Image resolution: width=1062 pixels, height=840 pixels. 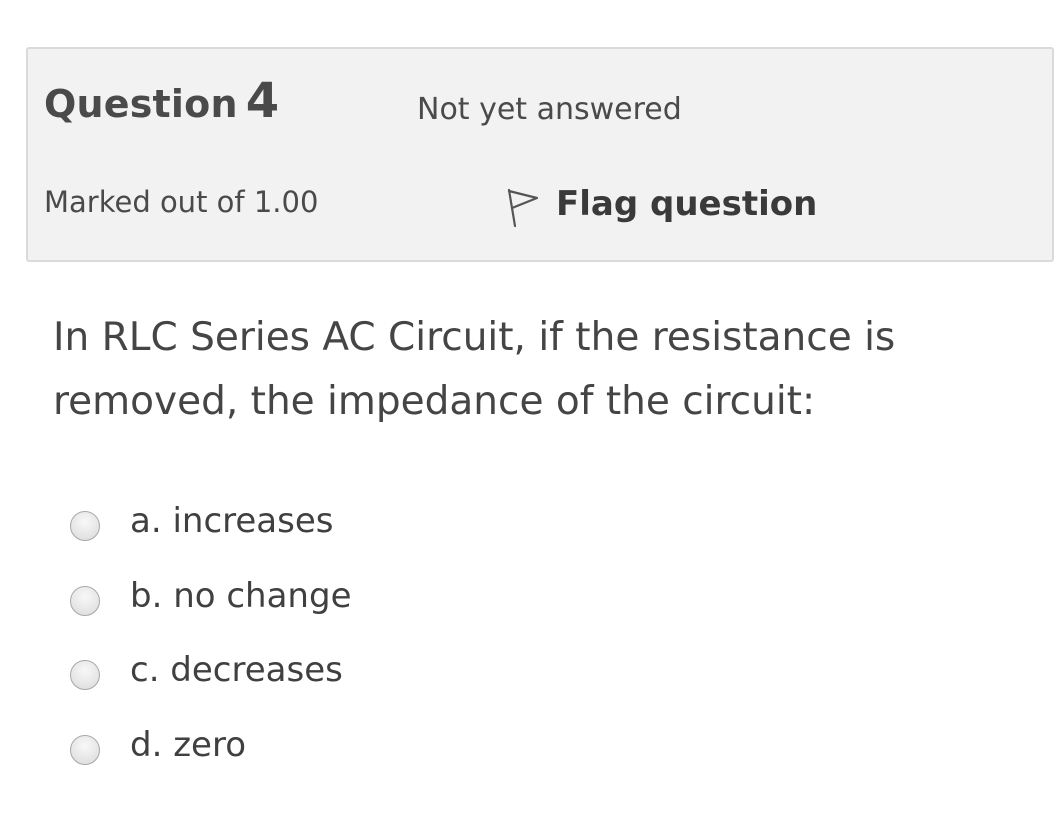 I want to click on answer-label: b. no change, so click(x=240, y=596).